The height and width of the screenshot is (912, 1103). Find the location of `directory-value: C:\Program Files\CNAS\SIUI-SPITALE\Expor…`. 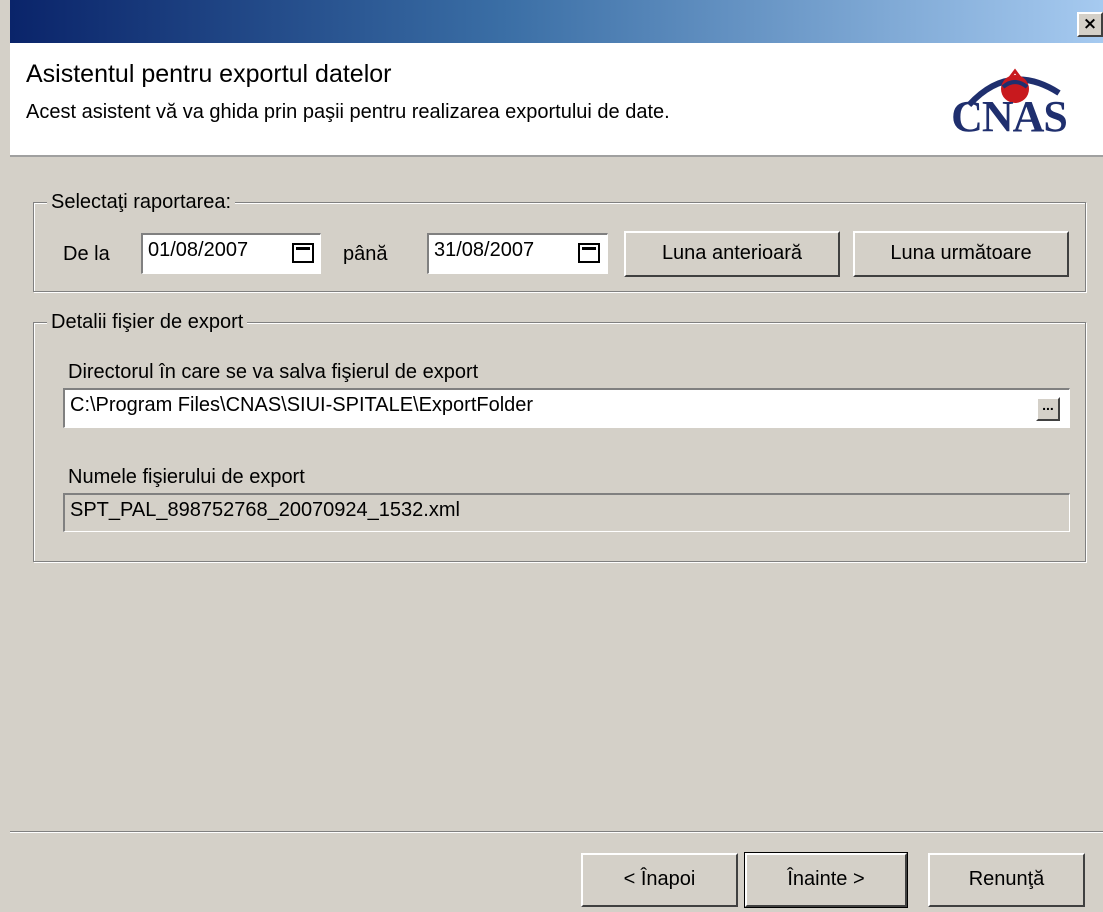

directory-value: C:\Program Files\CNAS\SIUI-SPITALE\Expor… is located at coordinates (302, 405).